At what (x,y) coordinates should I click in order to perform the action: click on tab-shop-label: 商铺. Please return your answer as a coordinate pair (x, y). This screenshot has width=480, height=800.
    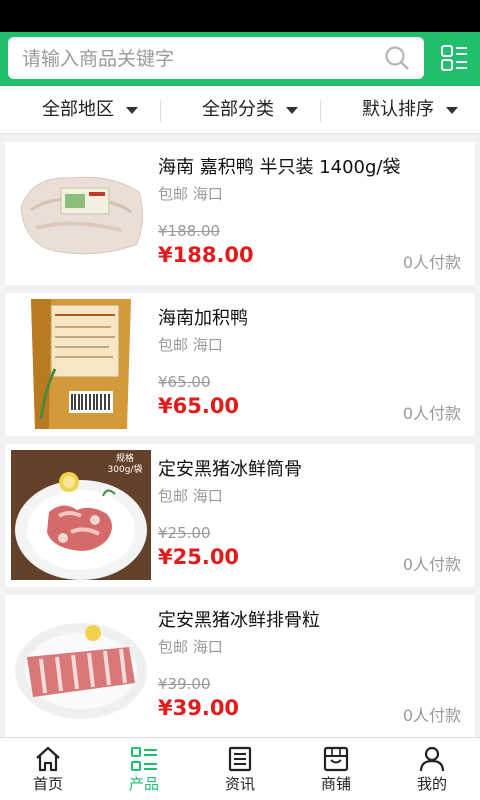
    Looking at the image, I should click on (335, 784).